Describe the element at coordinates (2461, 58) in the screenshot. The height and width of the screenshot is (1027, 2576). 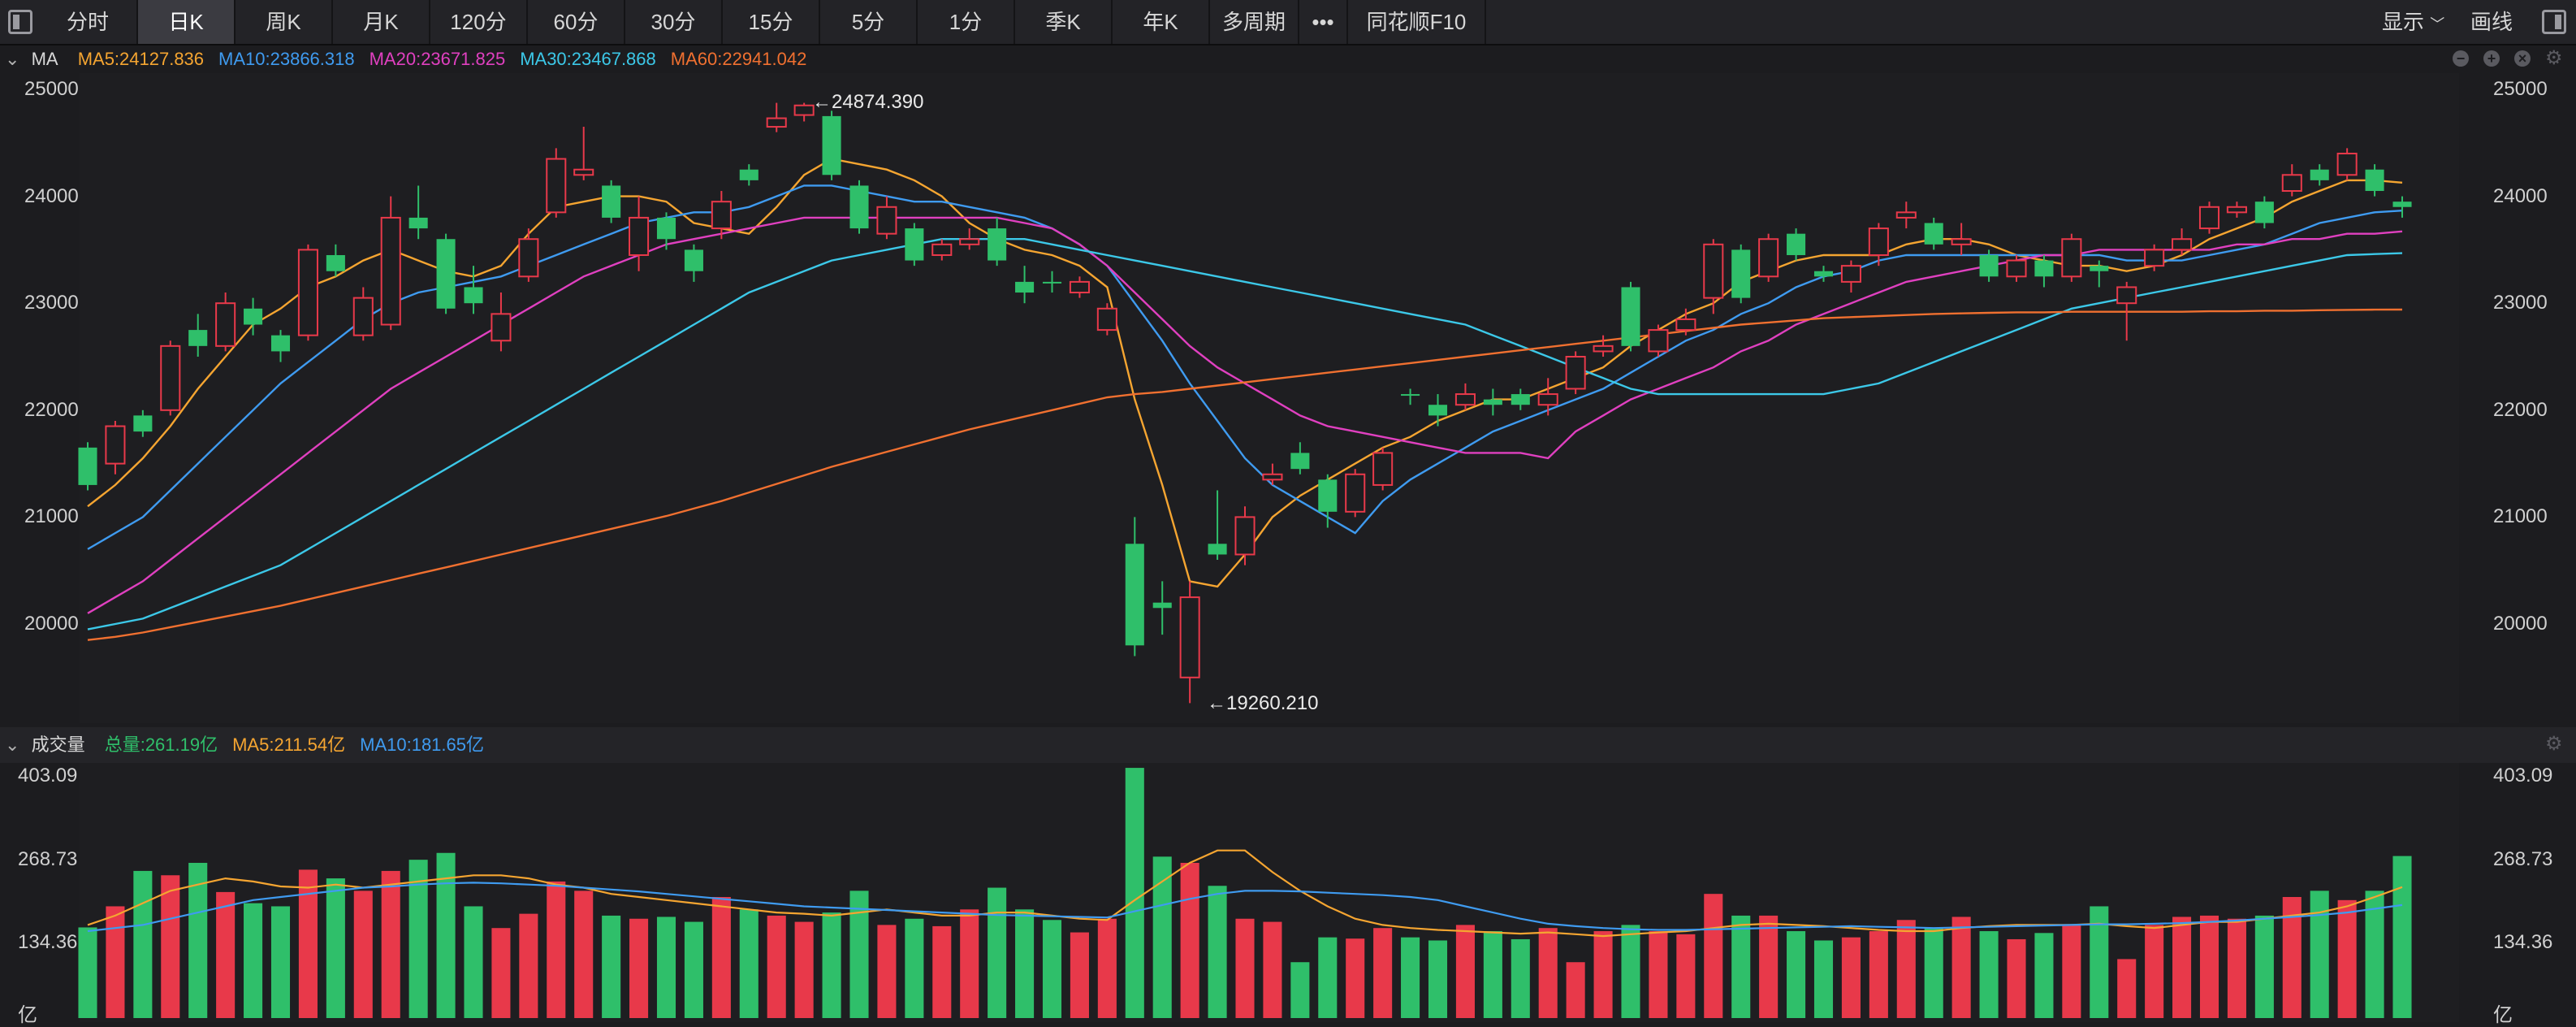
I see `zoom-out-icon: −` at that location.